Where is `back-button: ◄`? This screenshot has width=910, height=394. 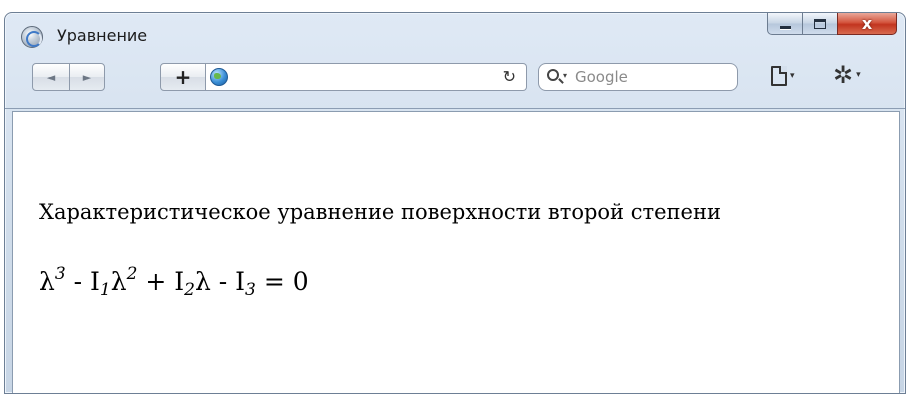
back-button: ◄ is located at coordinates (51, 77).